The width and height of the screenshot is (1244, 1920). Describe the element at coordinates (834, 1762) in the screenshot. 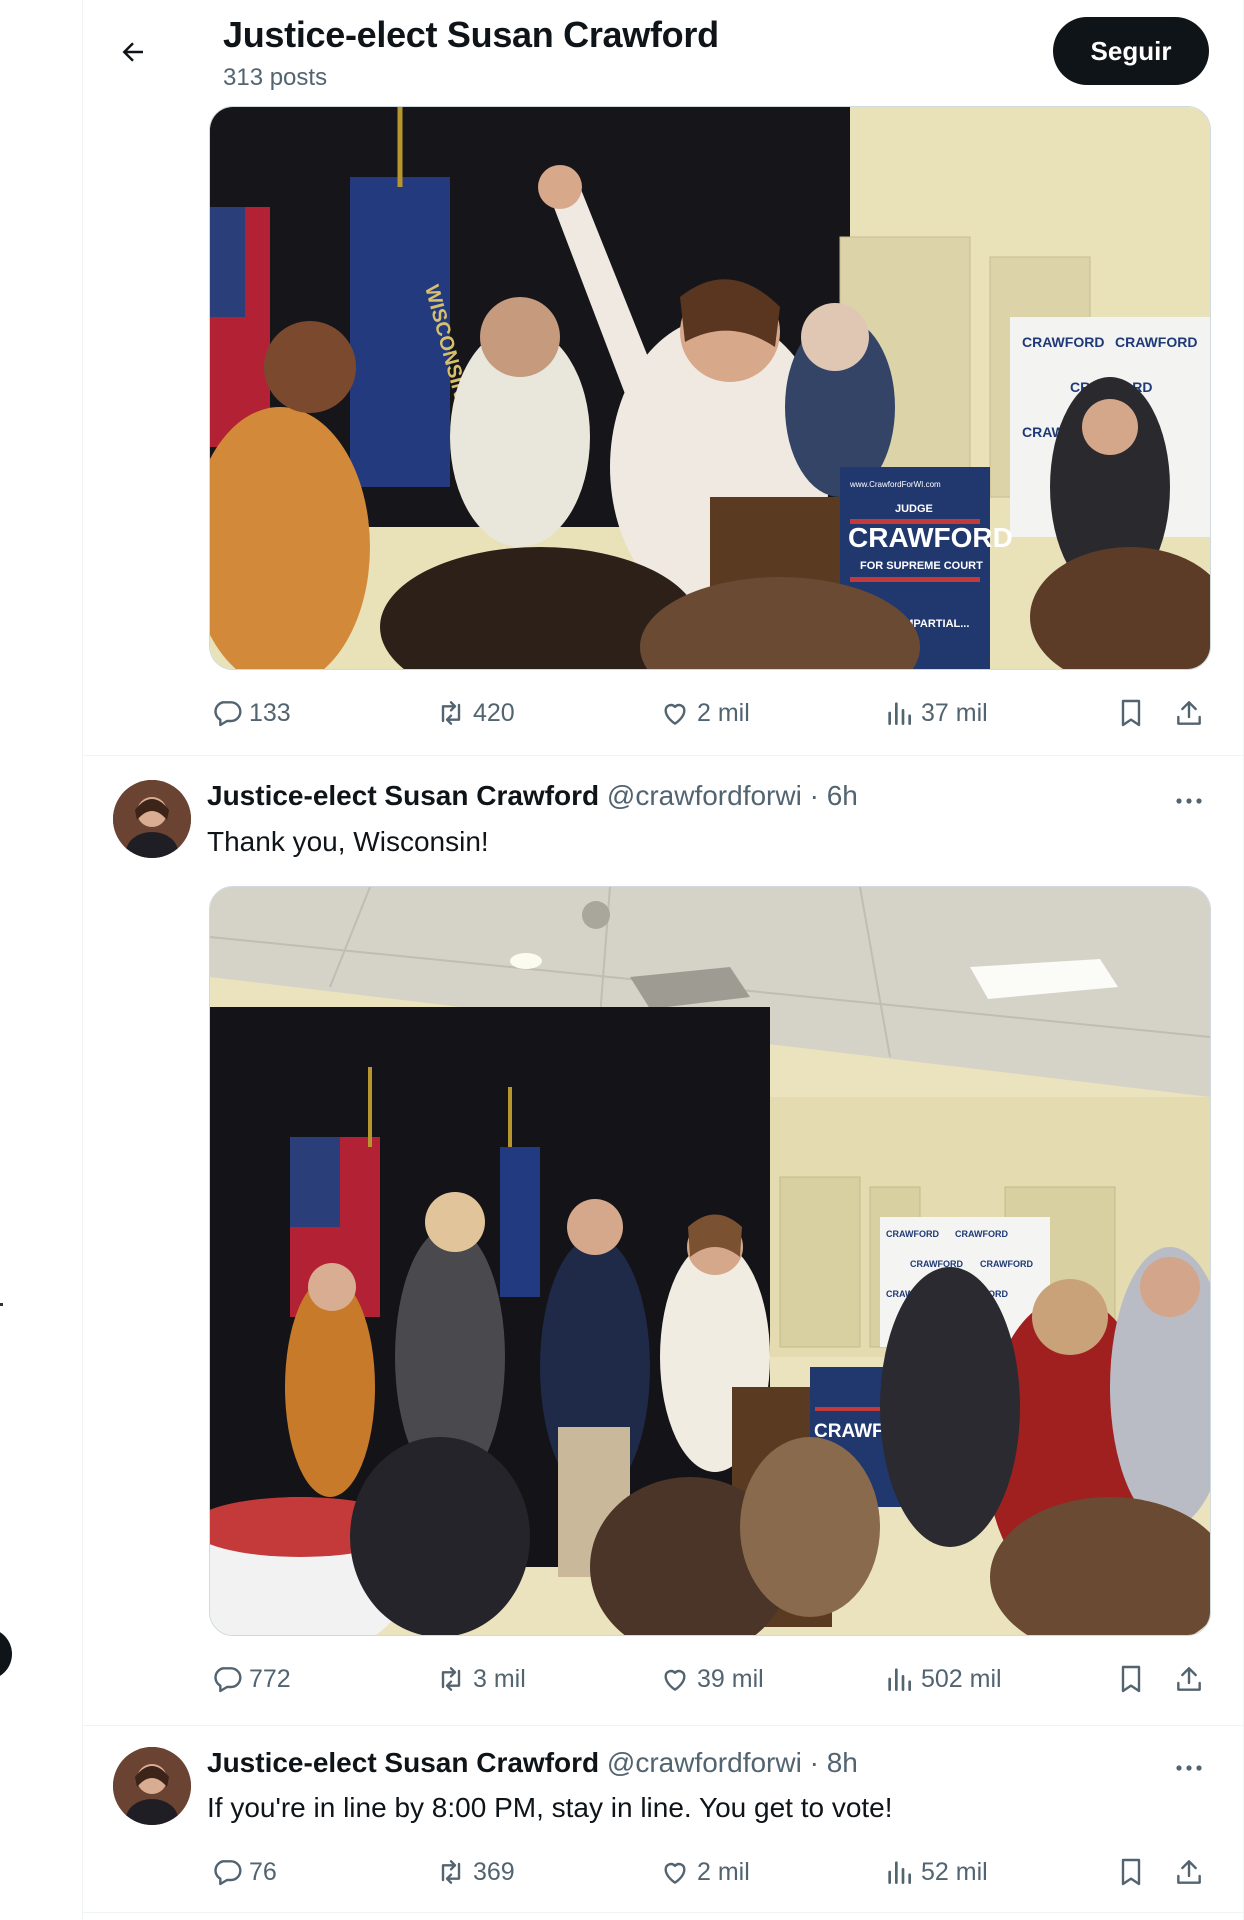

I see `post-time: · 8h` at that location.